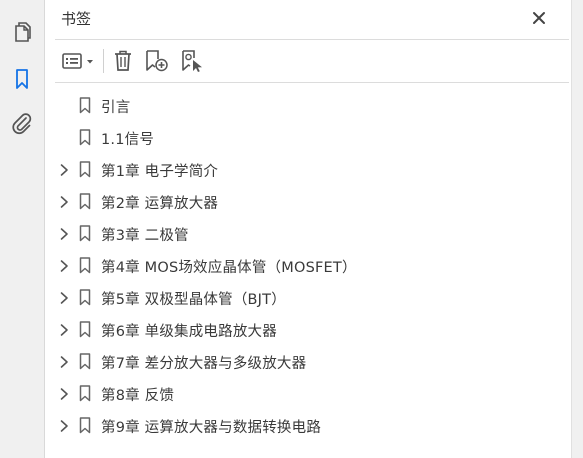 The image size is (583, 458). I want to click on options-menu-button, so click(79, 61).